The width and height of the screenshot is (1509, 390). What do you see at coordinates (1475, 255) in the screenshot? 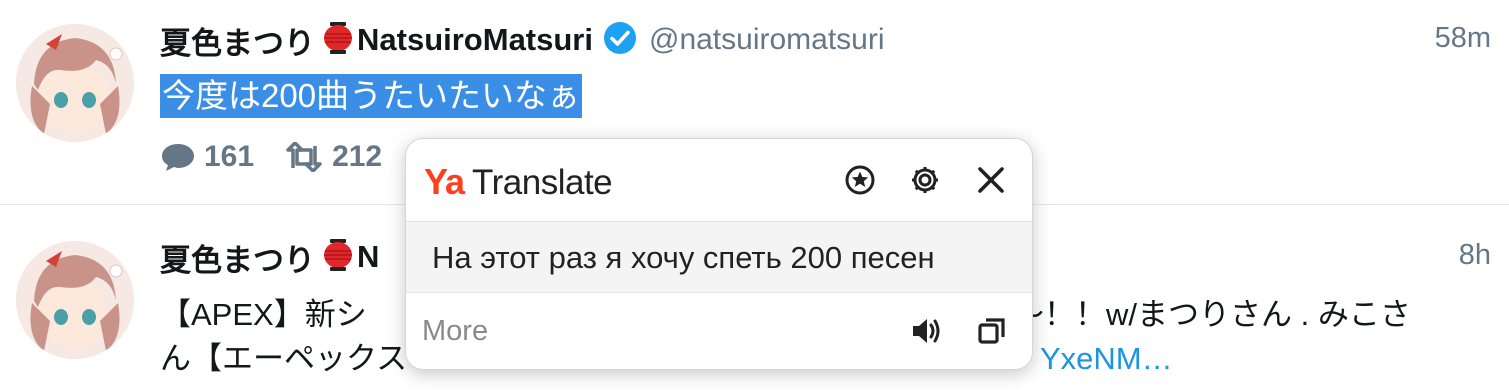
I see `timestamp: 8h` at bounding box center [1475, 255].